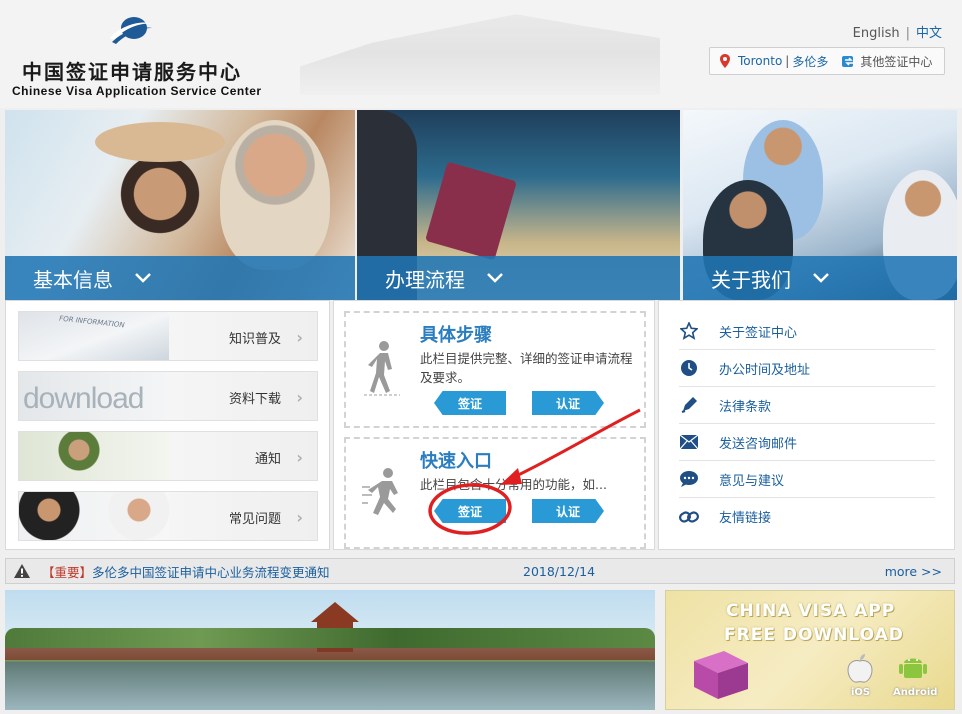  What do you see at coordinates (518, 278) in the screenshot?
I see `tab-process: 办理流程` at bounding box center [518, 278].